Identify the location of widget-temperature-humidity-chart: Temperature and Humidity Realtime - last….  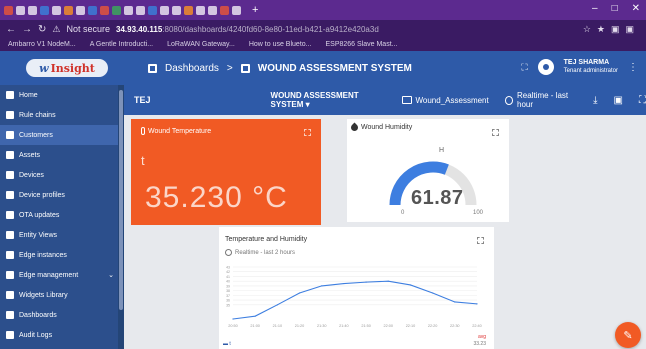
(356, 288).